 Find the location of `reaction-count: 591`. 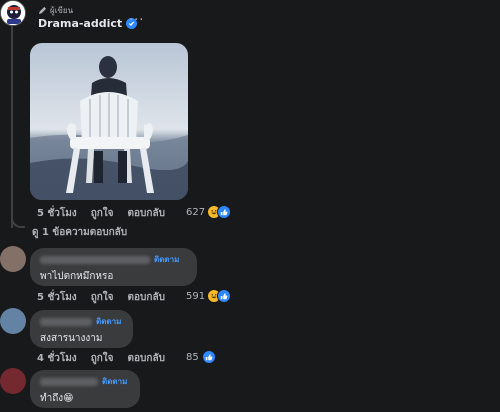

reaction-count: 591 is located at coordinates (196, 296).